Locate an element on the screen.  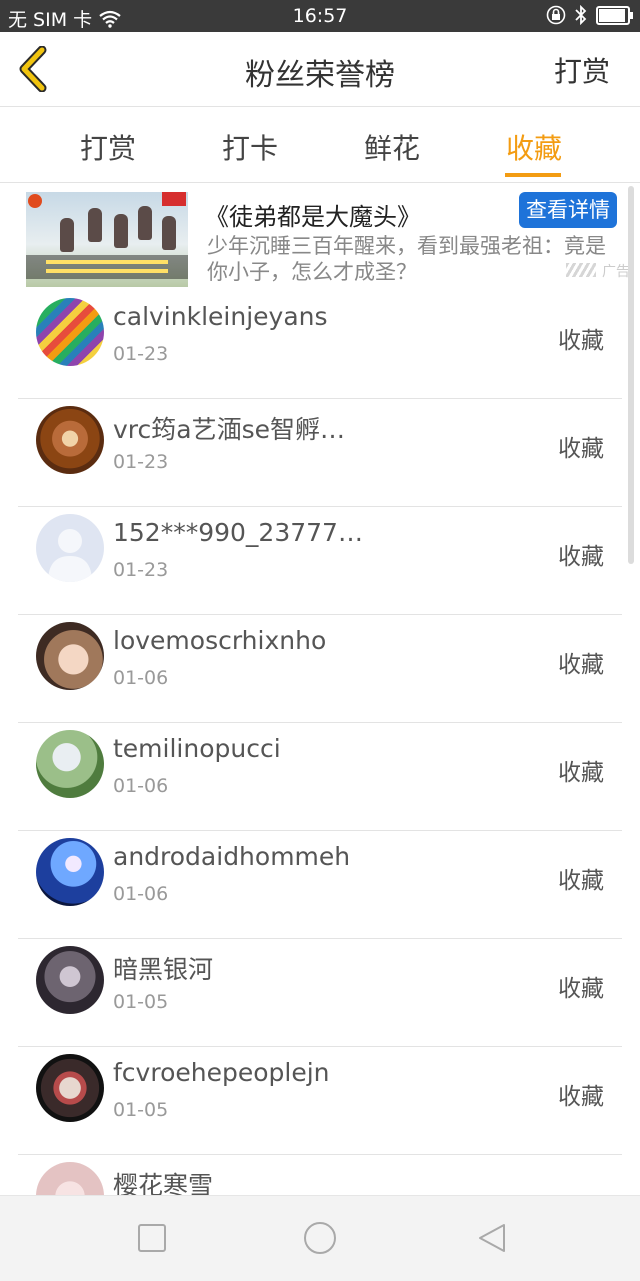
list-item: temilinopucci 01-06 收藏 is located at coordinates (320, 777).